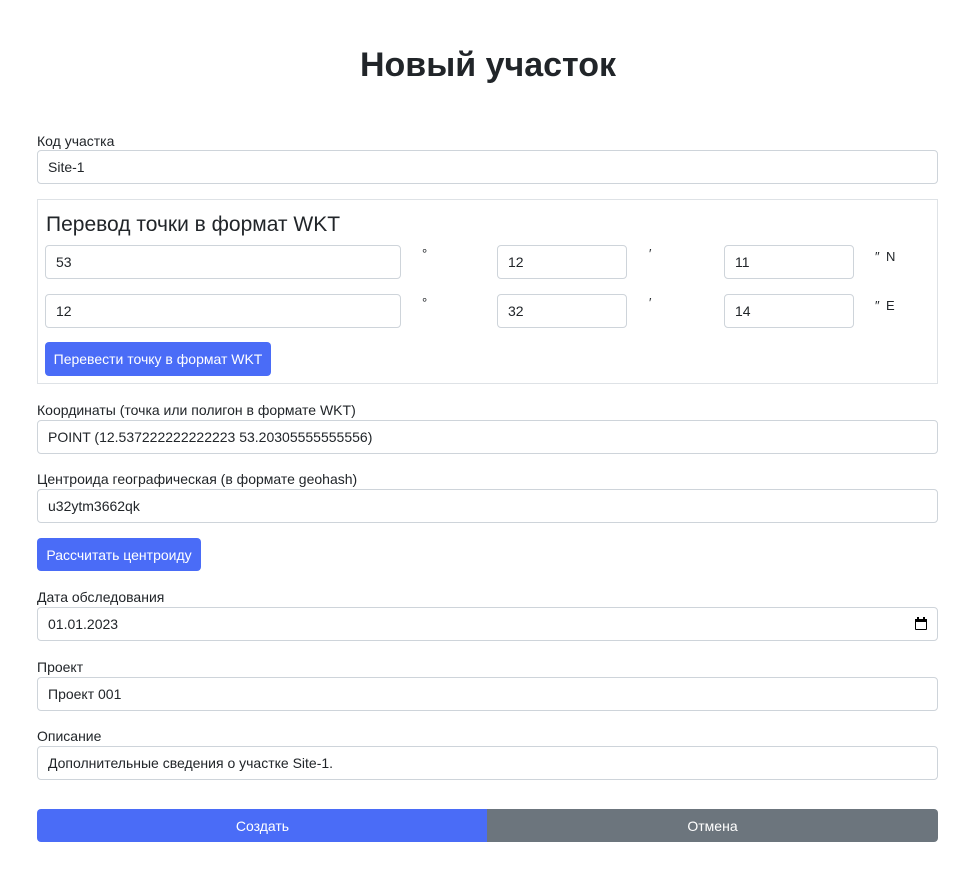 Image resolution: width=976 pixels, height=881 pixels. Describe the element at coordinates (650, 253) in the screenshot. I see `lat-minute-symbol: ′` at that location.